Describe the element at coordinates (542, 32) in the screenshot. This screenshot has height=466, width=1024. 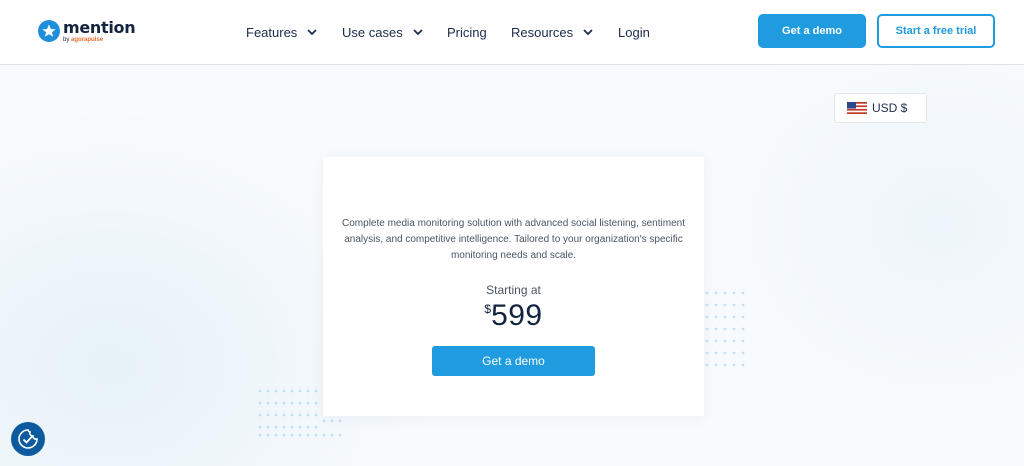
I see `nav-item-label: Resources` at that location.